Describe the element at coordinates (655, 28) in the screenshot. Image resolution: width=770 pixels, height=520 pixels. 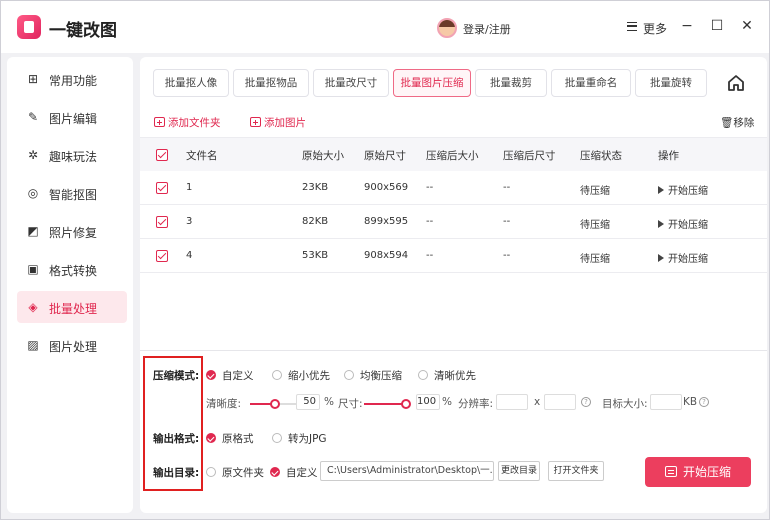
I see `more-menu: 更多` at that location.